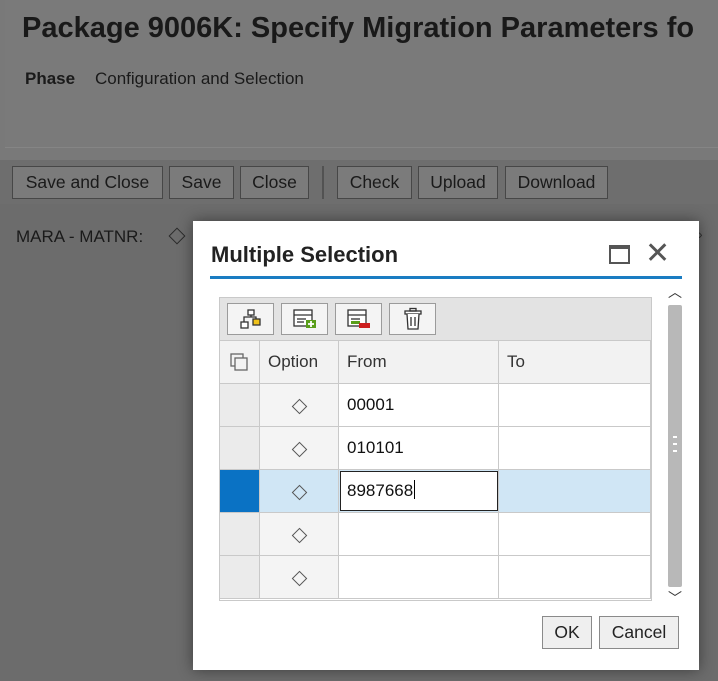 Image resolution: width=718 pixels, height=681 pixels. Describe the element at coordinates (639, 632) in the screenshot. I see `cancel-button: Cancel` at that location.